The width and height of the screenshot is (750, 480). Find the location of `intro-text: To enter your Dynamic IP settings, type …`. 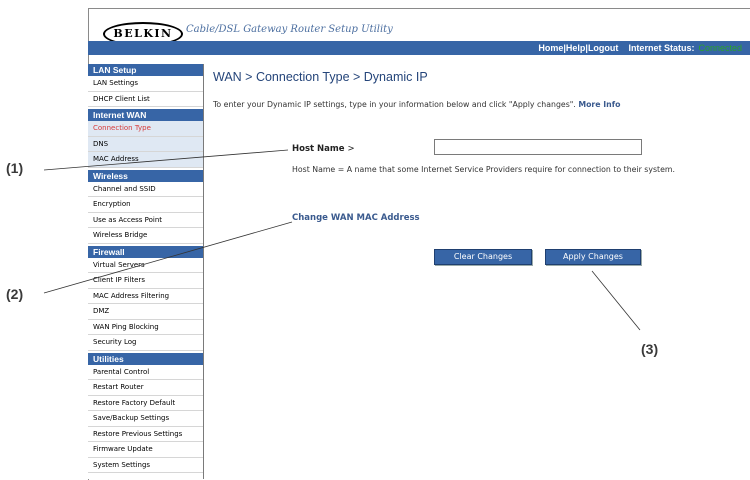

intro-text: To enter your Dynamic IP settings, type … is located at coordinates (448, 104).